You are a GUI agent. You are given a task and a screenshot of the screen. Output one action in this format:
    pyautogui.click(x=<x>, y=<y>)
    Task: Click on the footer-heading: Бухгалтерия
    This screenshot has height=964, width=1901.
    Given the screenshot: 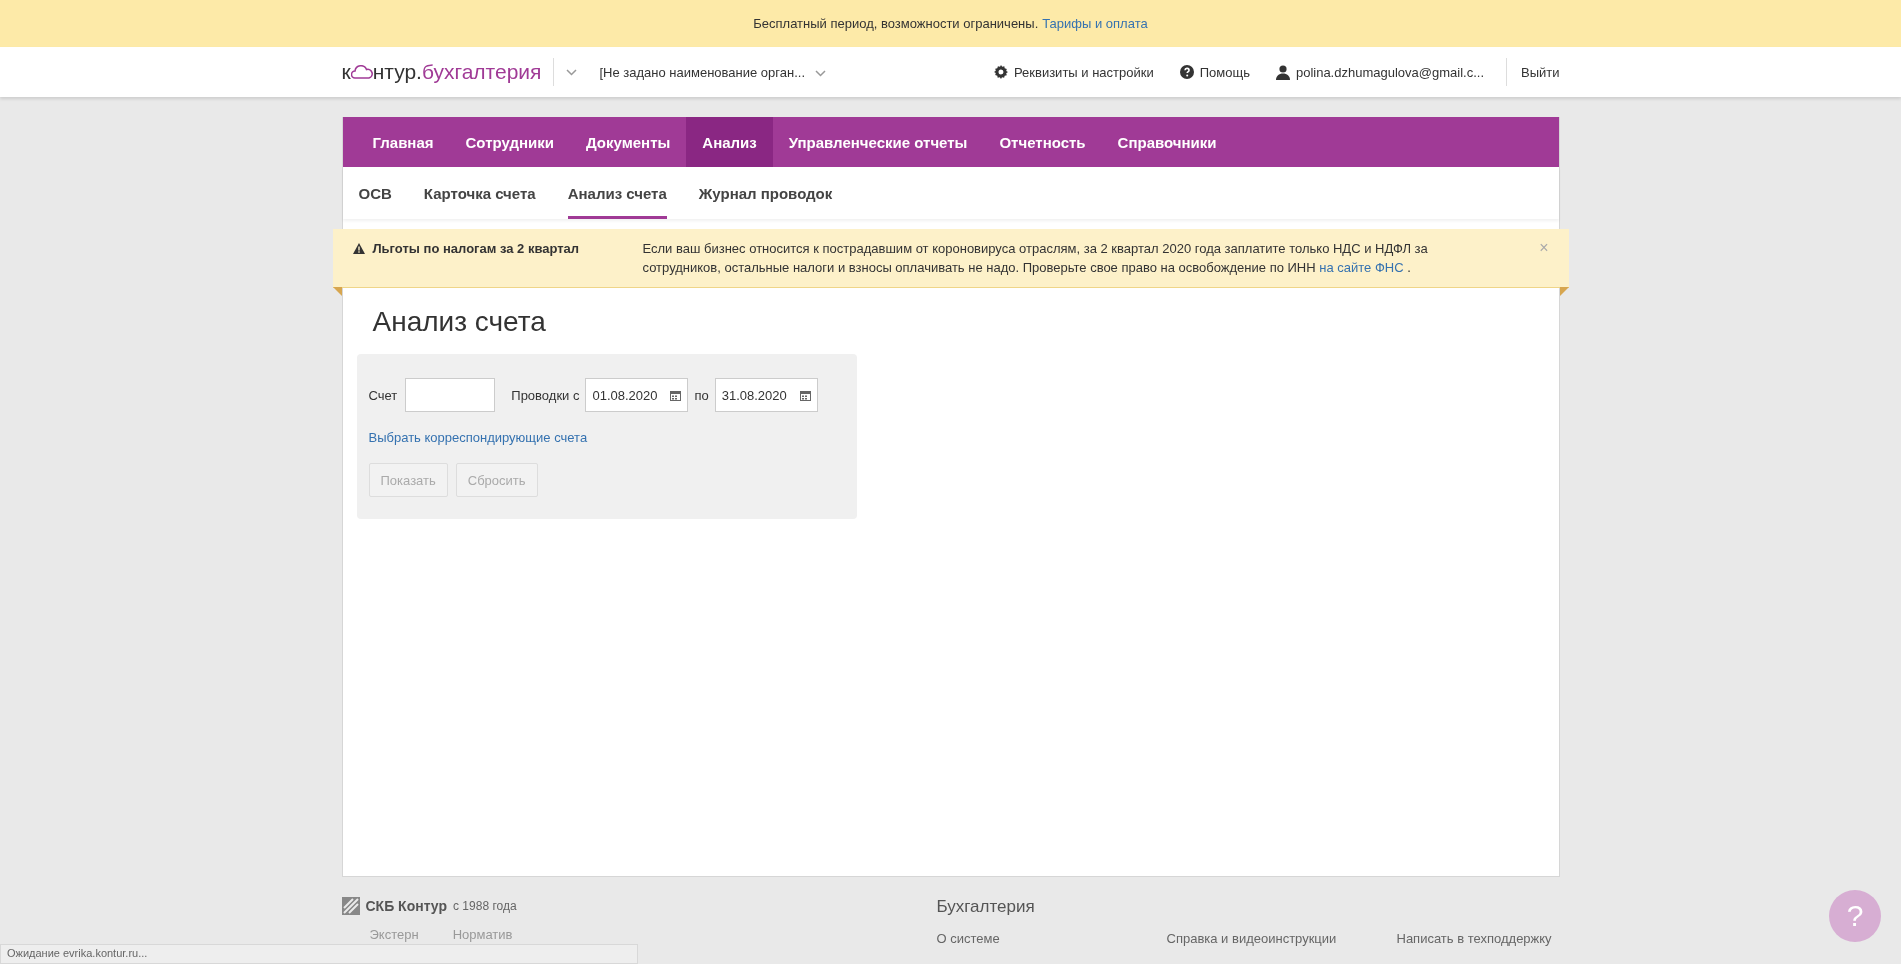 What is the action you would take?
    pyautogui.click(x=986, y=907)
    